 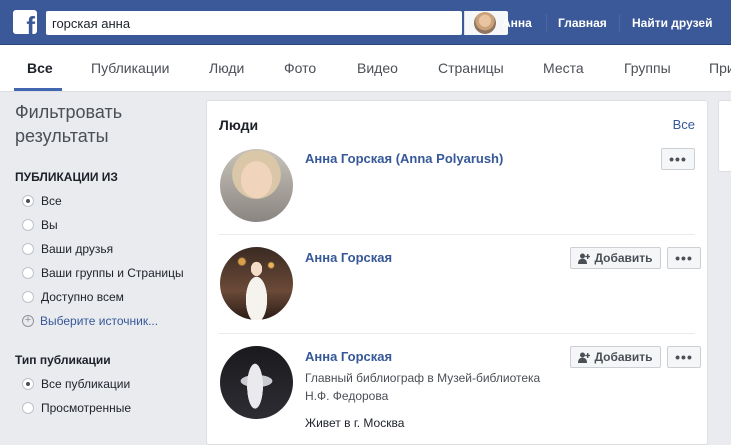 What do you see at coordinates (38, 89) in the screenshot?
I see `active-tab-indicator` at bounding box center [38, 89].